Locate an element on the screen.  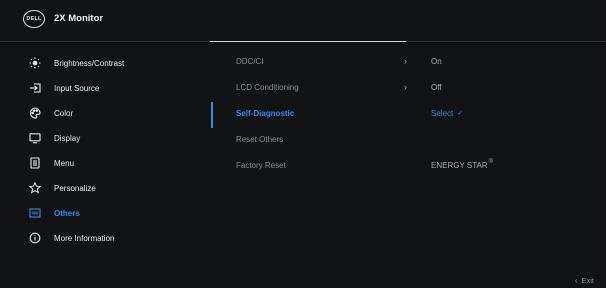
menu-item-color: Color is located at coordinates (106, 113).